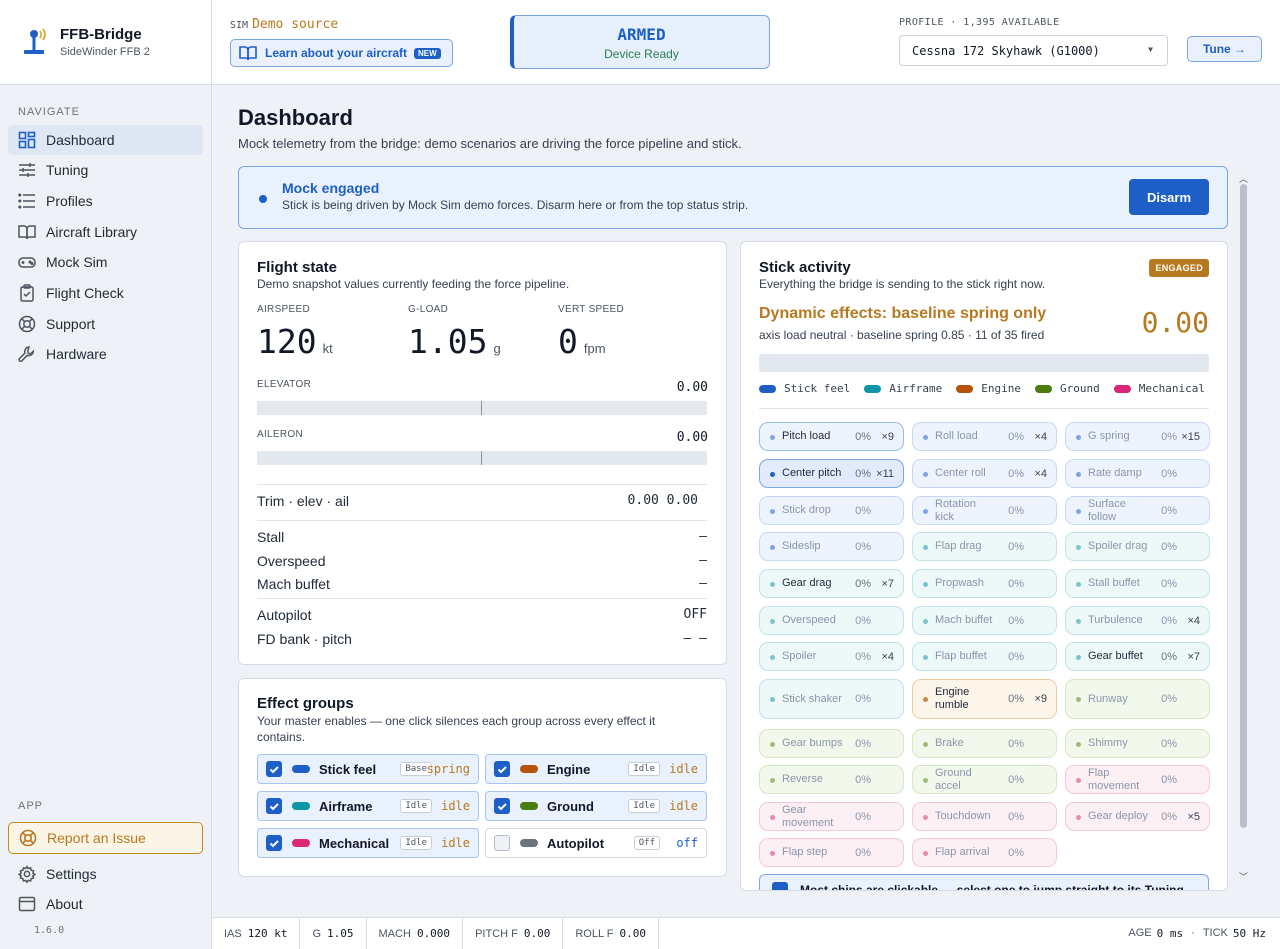 The image size is (1280, 949). What do you see at coordinates (105, 293) in the screenshot?
I see `sidebar-item-flight-check: Flight Check` at bounding box center [105, 293].